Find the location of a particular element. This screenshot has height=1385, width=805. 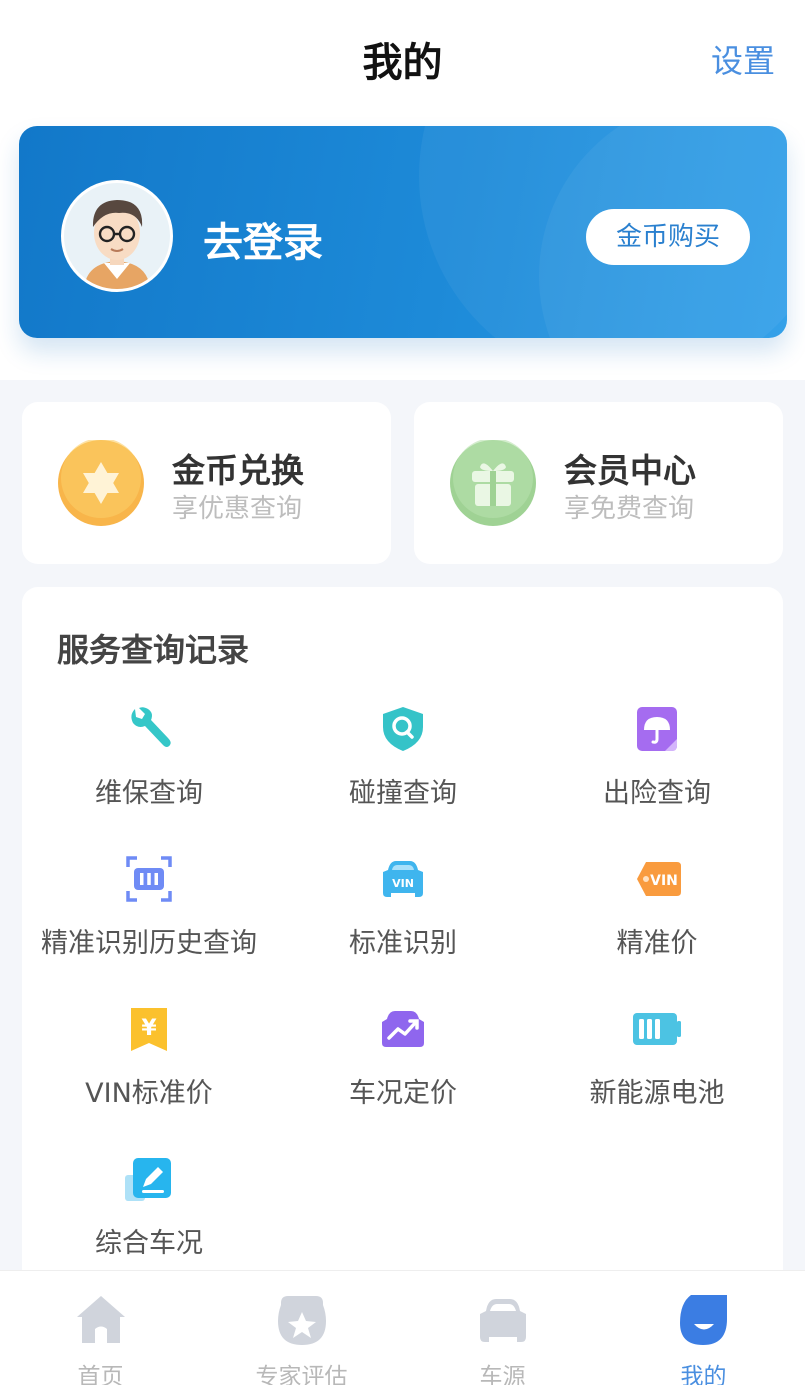

umbrella-doc-icon is located at coordinates (657, 729).